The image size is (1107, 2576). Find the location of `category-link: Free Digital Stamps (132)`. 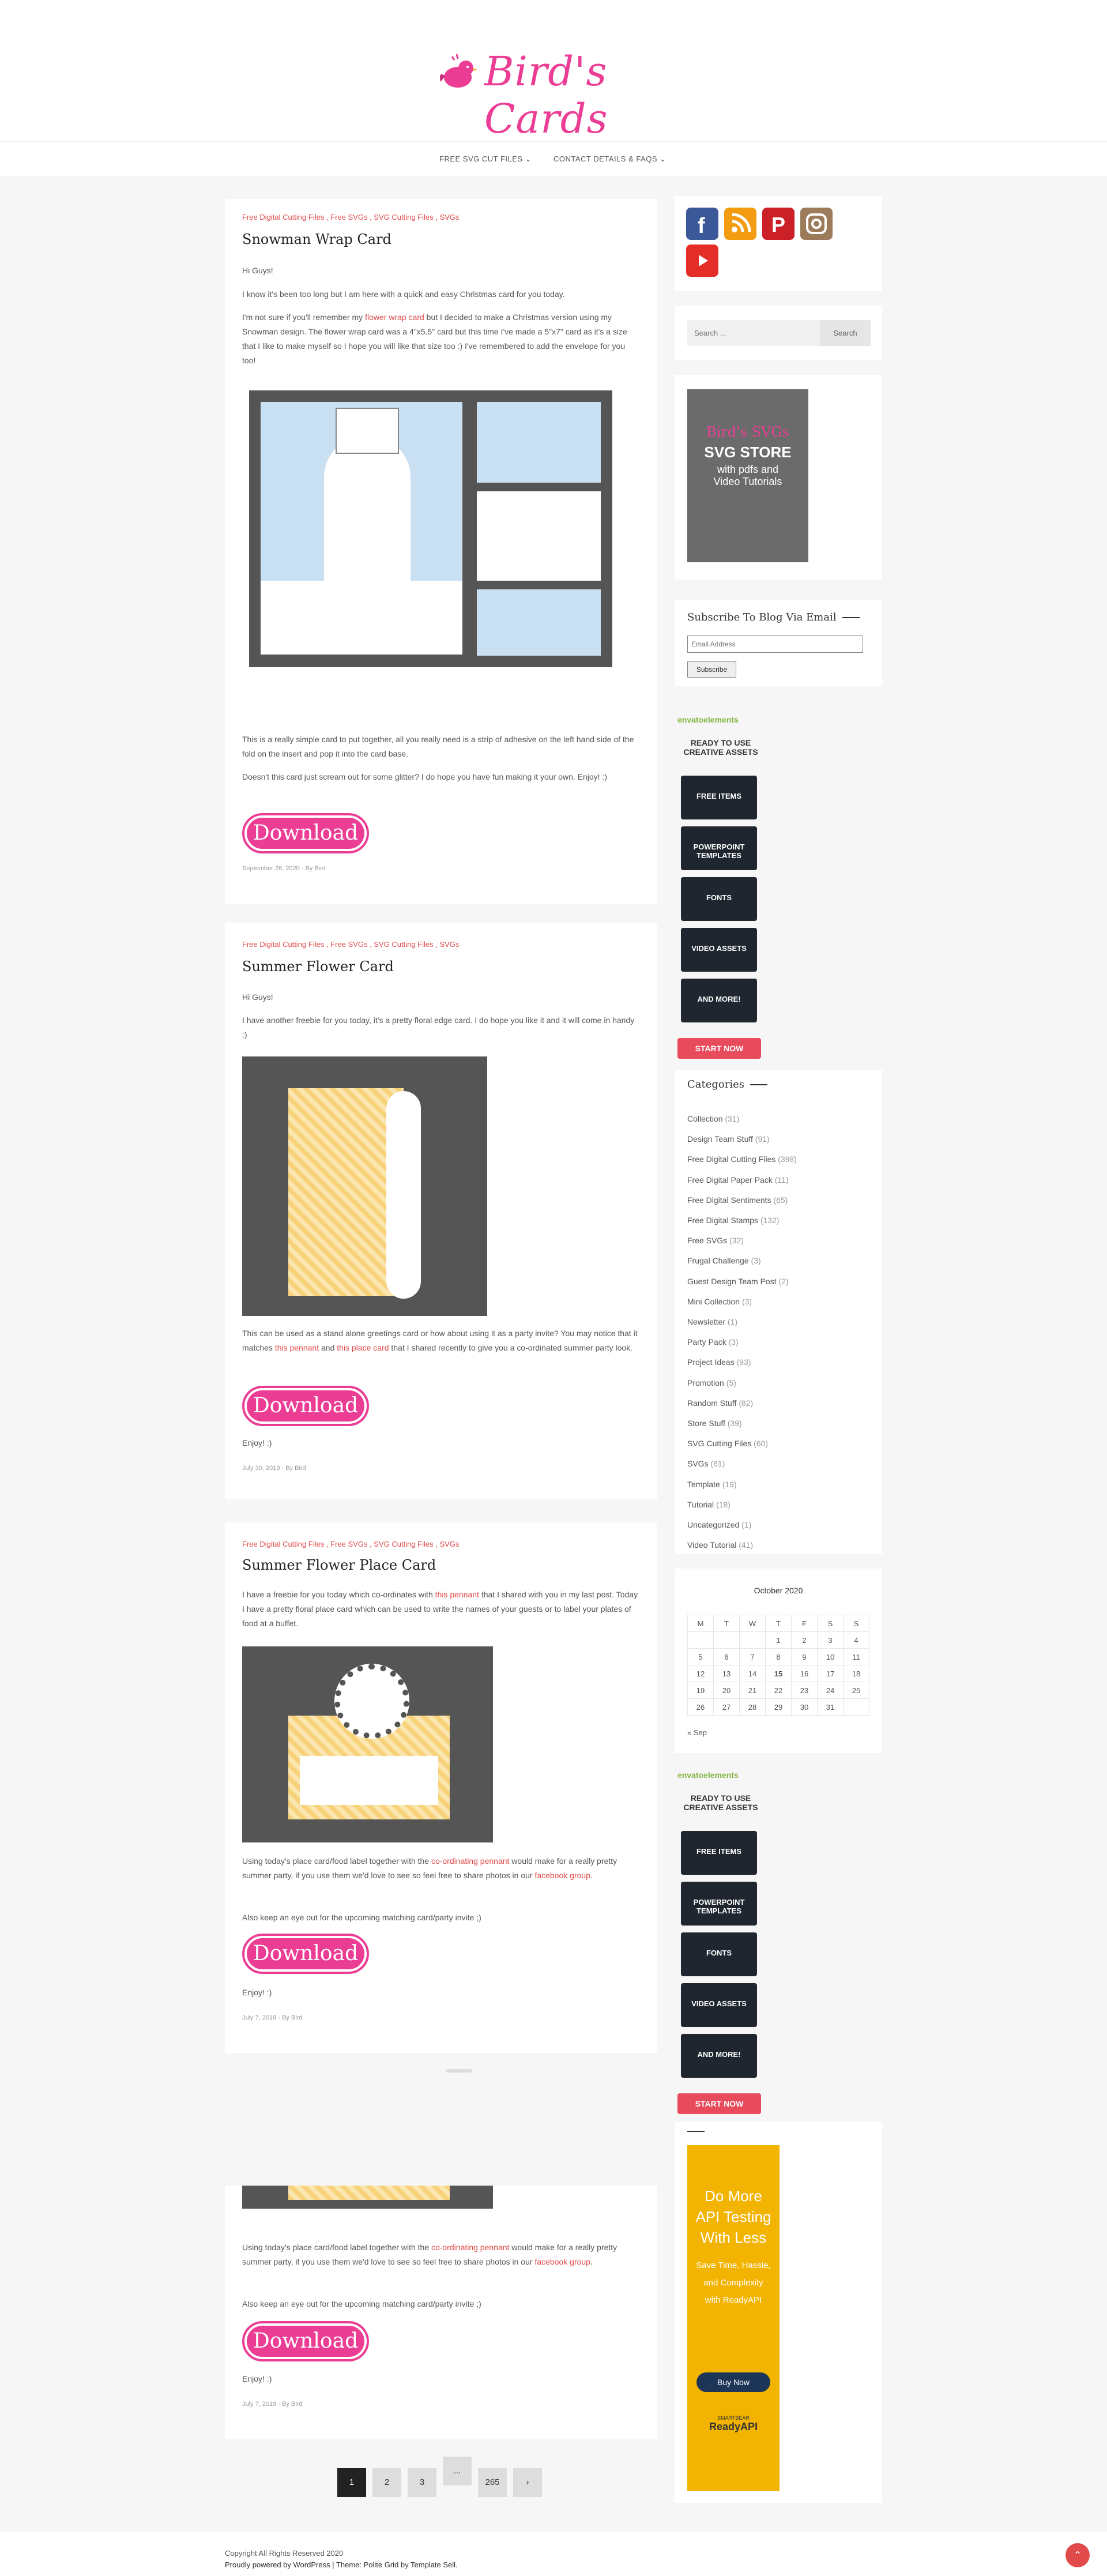

category-link: Free Digital Stamps (132) is located at coordinates (742, 1220).